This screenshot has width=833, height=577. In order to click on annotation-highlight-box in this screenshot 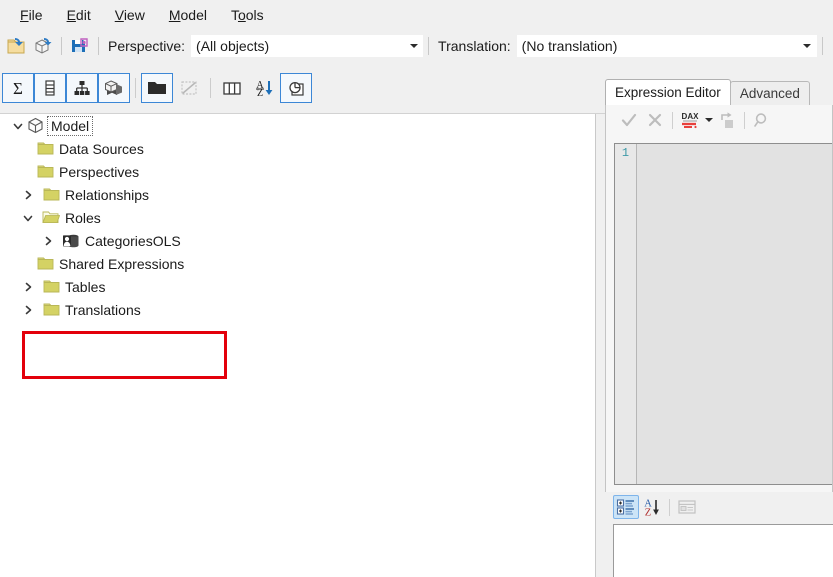, I will do `click(124, 355)`.